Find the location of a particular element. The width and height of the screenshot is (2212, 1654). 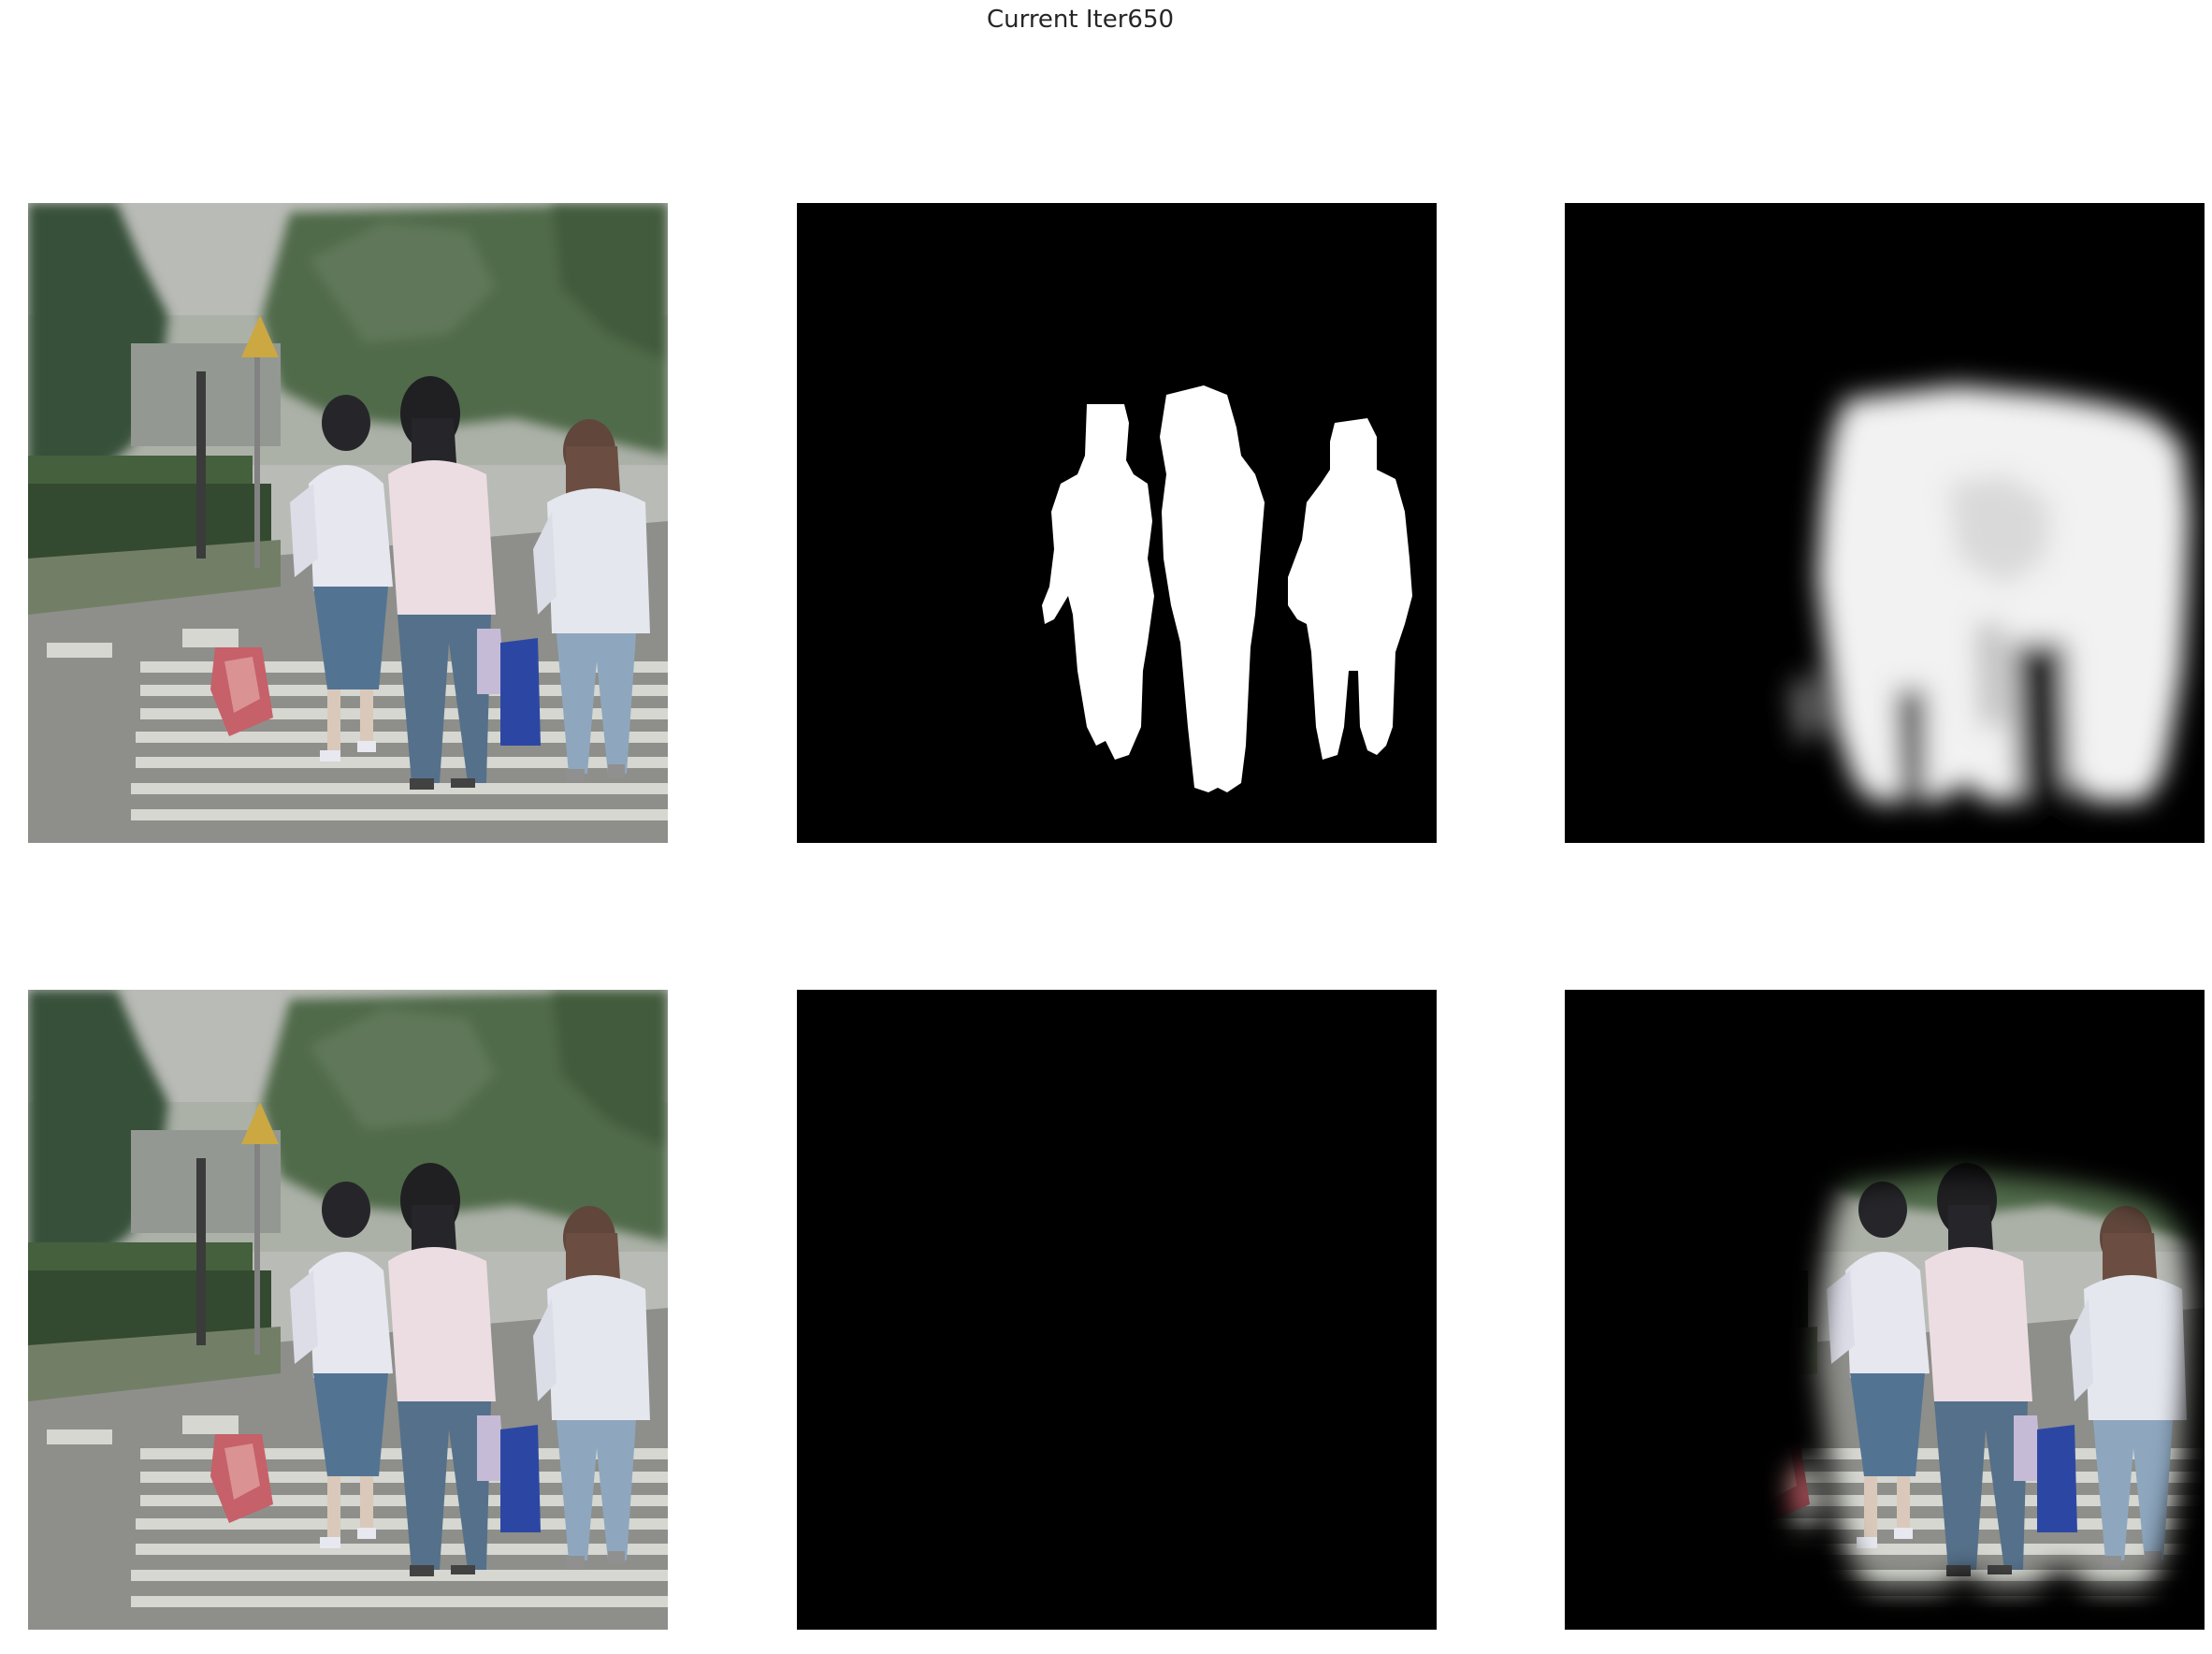

input-image is located at coordinates (348, 523).